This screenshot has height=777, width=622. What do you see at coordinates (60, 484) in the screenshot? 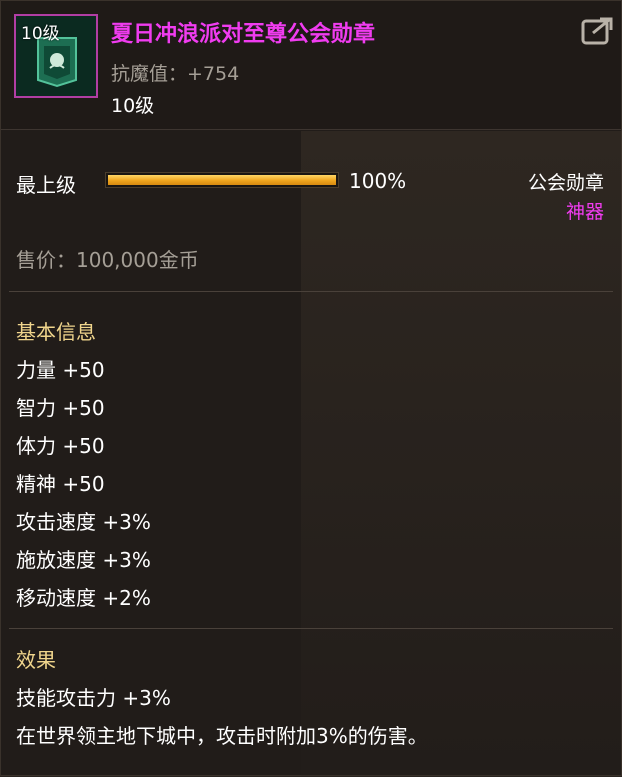
I see `stat-item: 精神 +50` at bounding box center [60, 484].